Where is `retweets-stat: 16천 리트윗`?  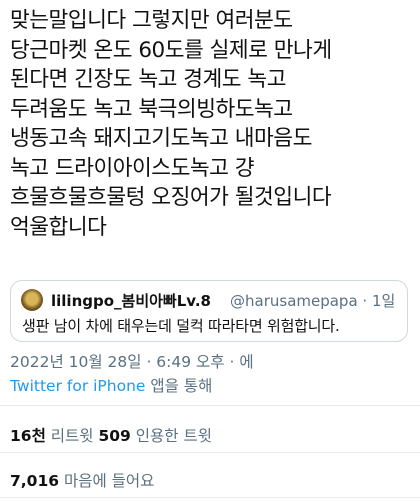
retweets-stat: 16천 리트윗 is located at coordinates (54, 436).